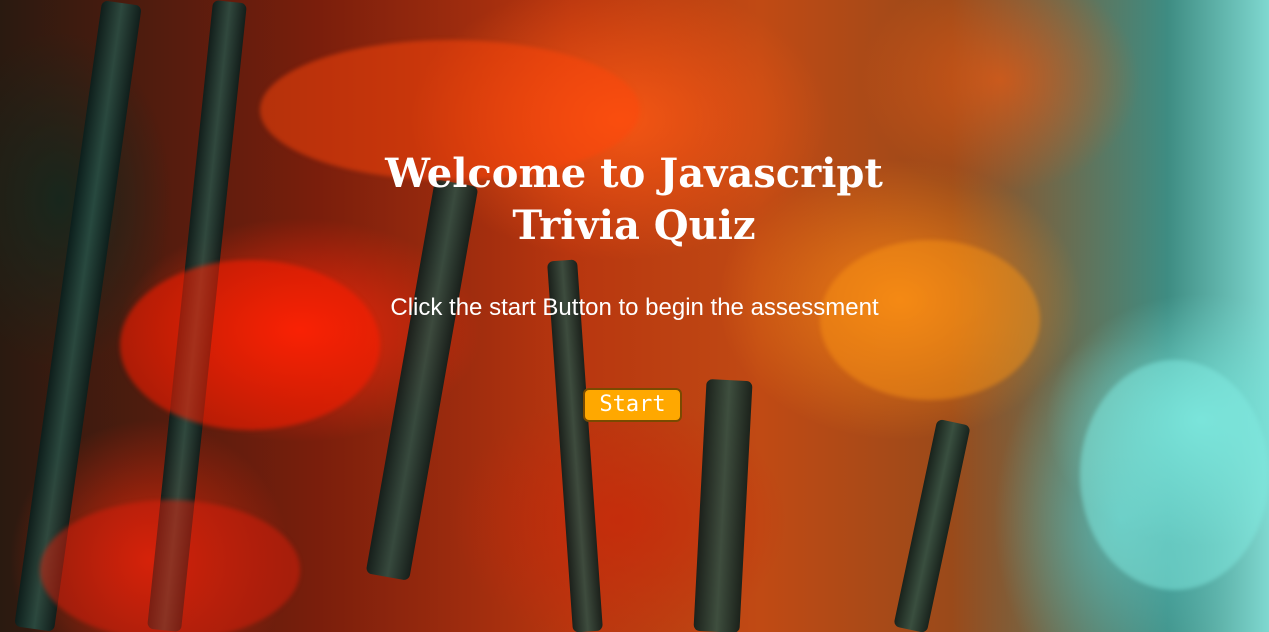 The width and height of the screenshot is (1269, 632). Describe the element at coordinates (632, 405) in the screenshot. I see `start-button: Start` at that location.